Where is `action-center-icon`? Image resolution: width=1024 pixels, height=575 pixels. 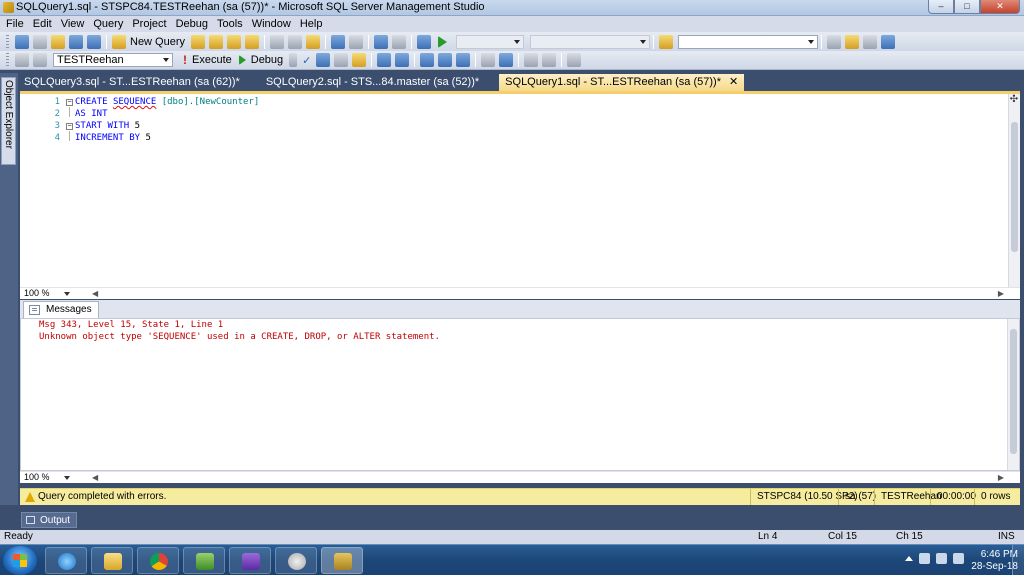 action-center-icon is located at coordinates (941, 558).